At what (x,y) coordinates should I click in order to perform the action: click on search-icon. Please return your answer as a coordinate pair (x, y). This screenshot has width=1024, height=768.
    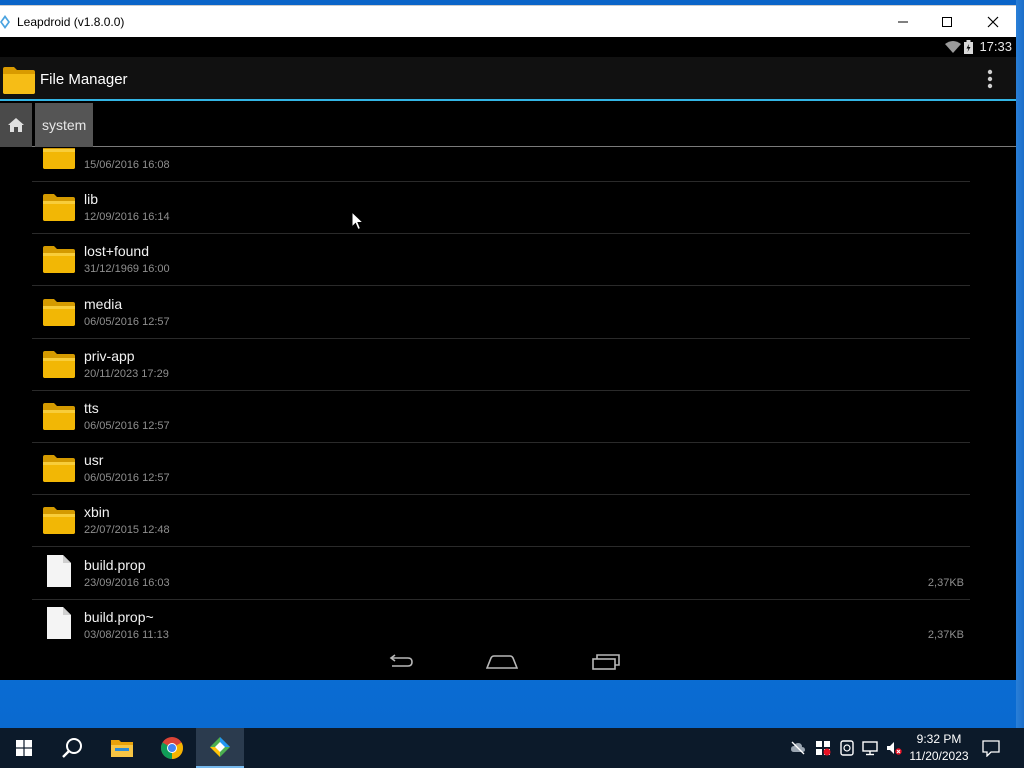
    Looking at the image, I should click on (72, 748).